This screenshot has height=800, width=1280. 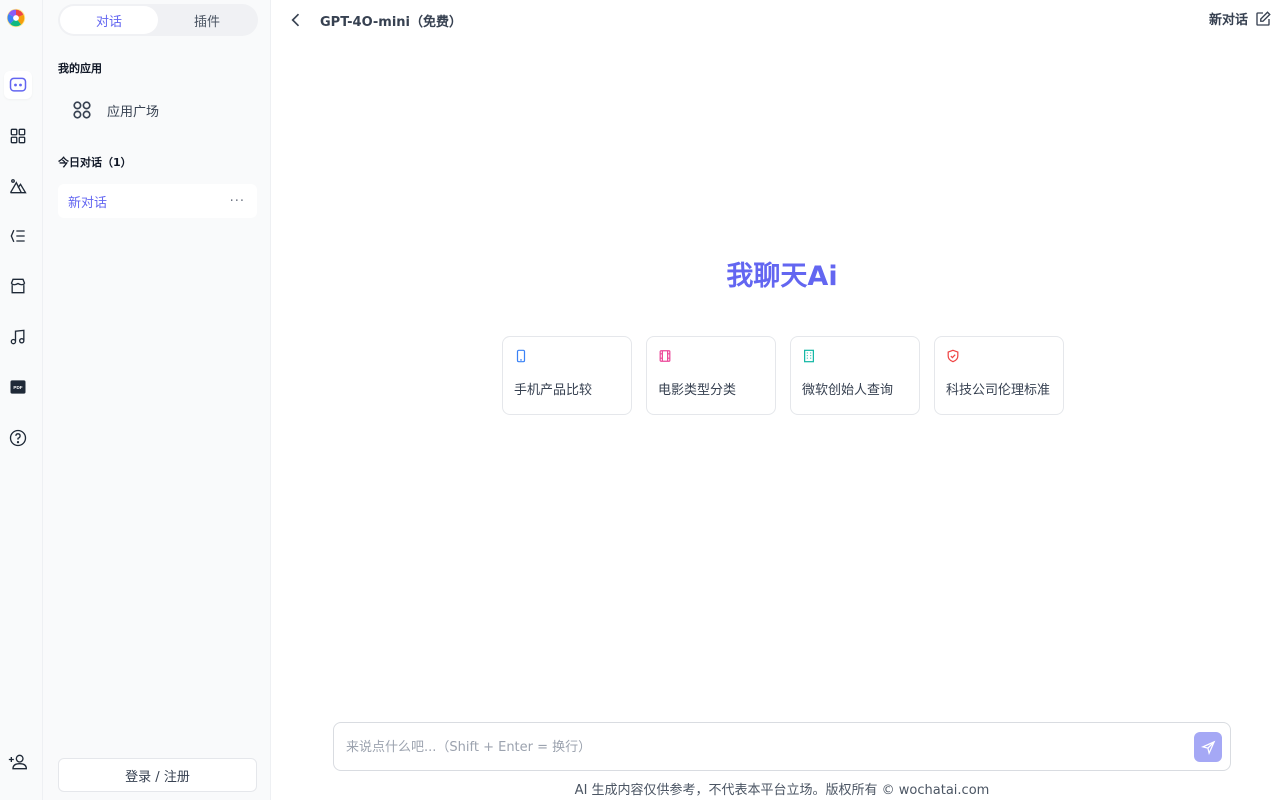 What do you see at coordinates (17, 19) in the screenshot?
I see `logo-icon` at bounding box center [17, 19].